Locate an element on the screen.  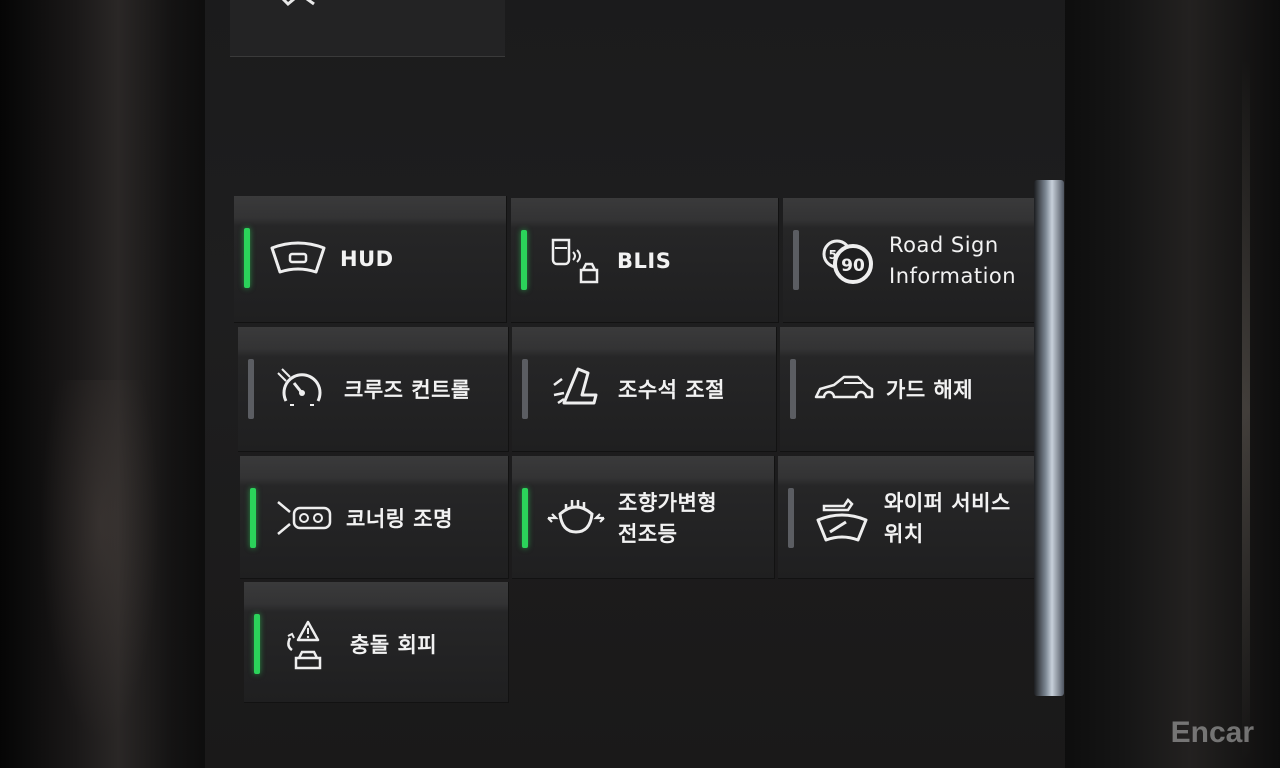
tile-hud: HUD is located at coordinates (370, 259).